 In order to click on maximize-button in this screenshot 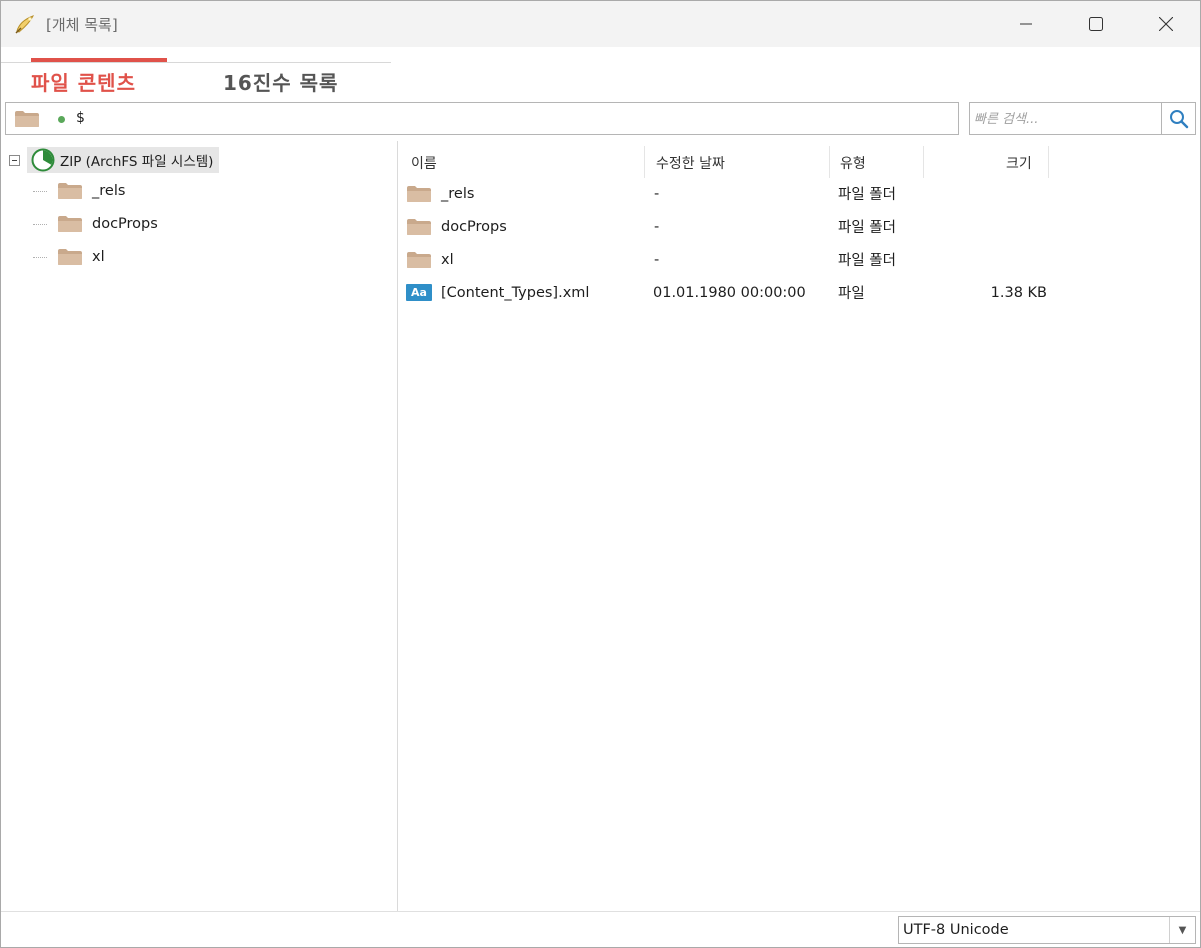, I will do `click(1096, 24)`.